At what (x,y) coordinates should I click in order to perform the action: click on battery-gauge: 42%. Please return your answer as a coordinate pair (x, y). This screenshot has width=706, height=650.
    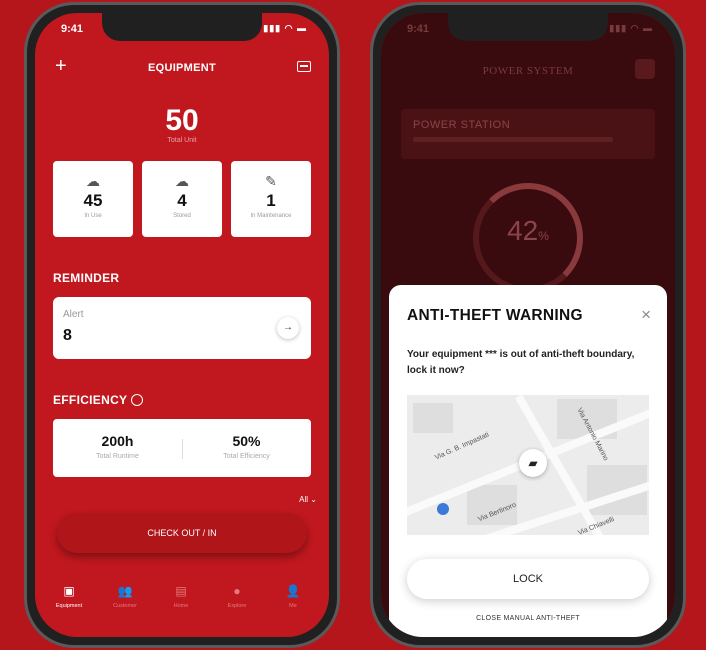
    Looking at the image, I should click on (528, 238).